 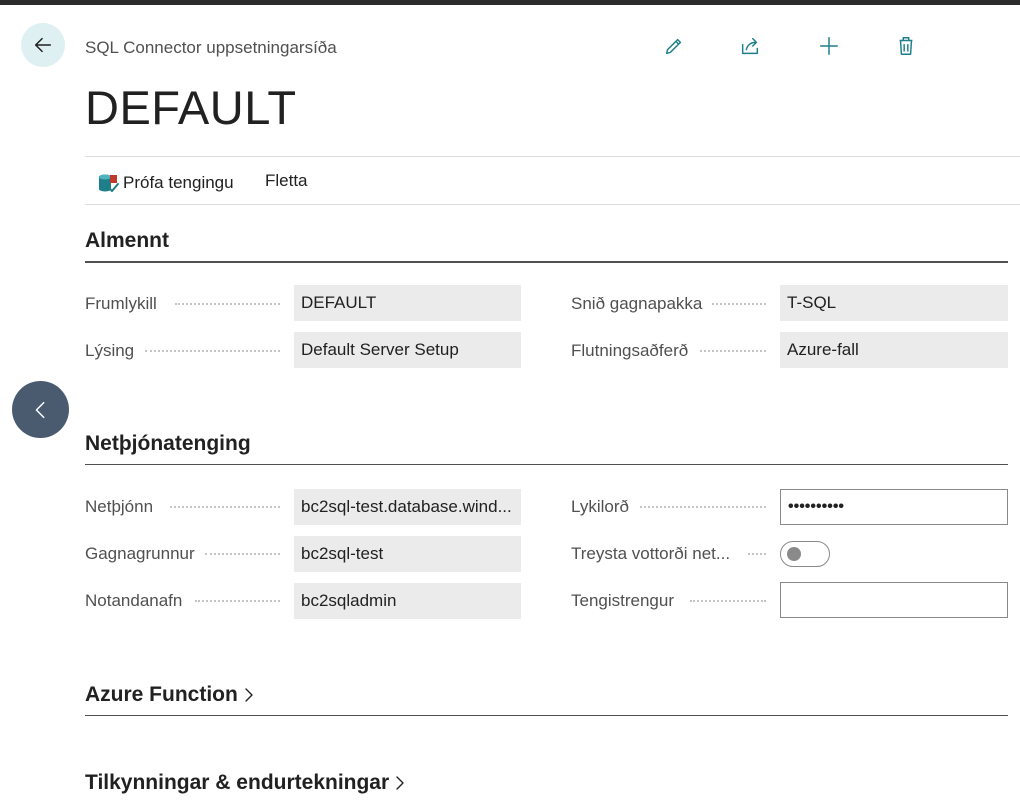 What do you see at coordinates (510, 2) in the screenshot?
I see `top-bar` at bounding box center [510, 2].